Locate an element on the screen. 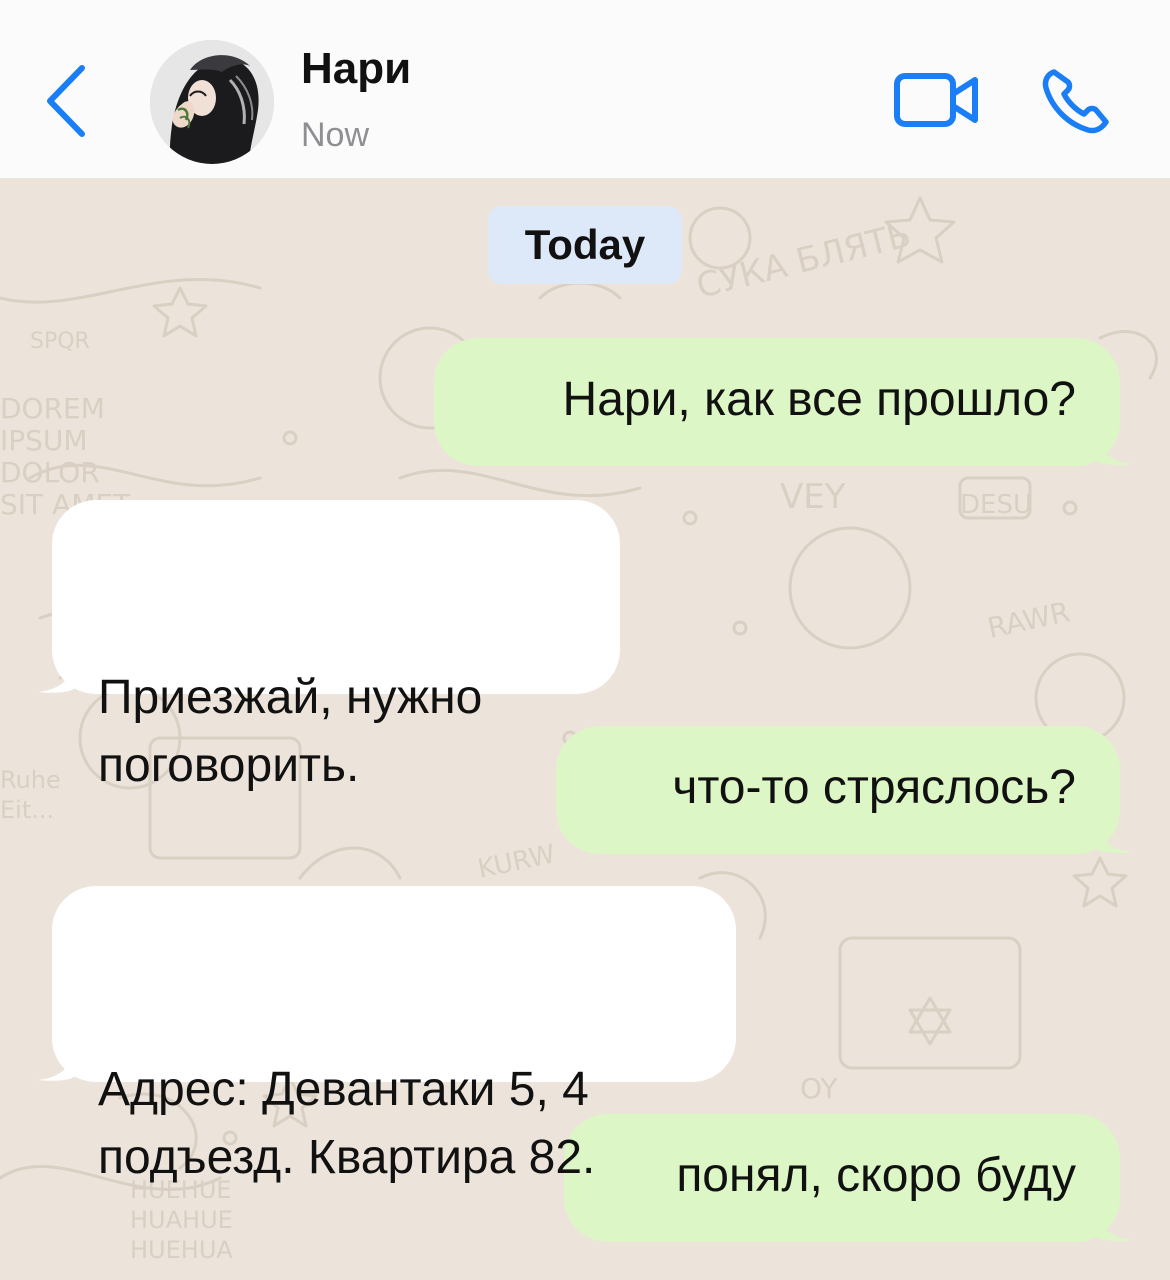 The width and height of the screenshot is (1170, 1280). wallpaper-doodle-1: СУКА БЛЯТЬ is located at coordinates (804, 261).